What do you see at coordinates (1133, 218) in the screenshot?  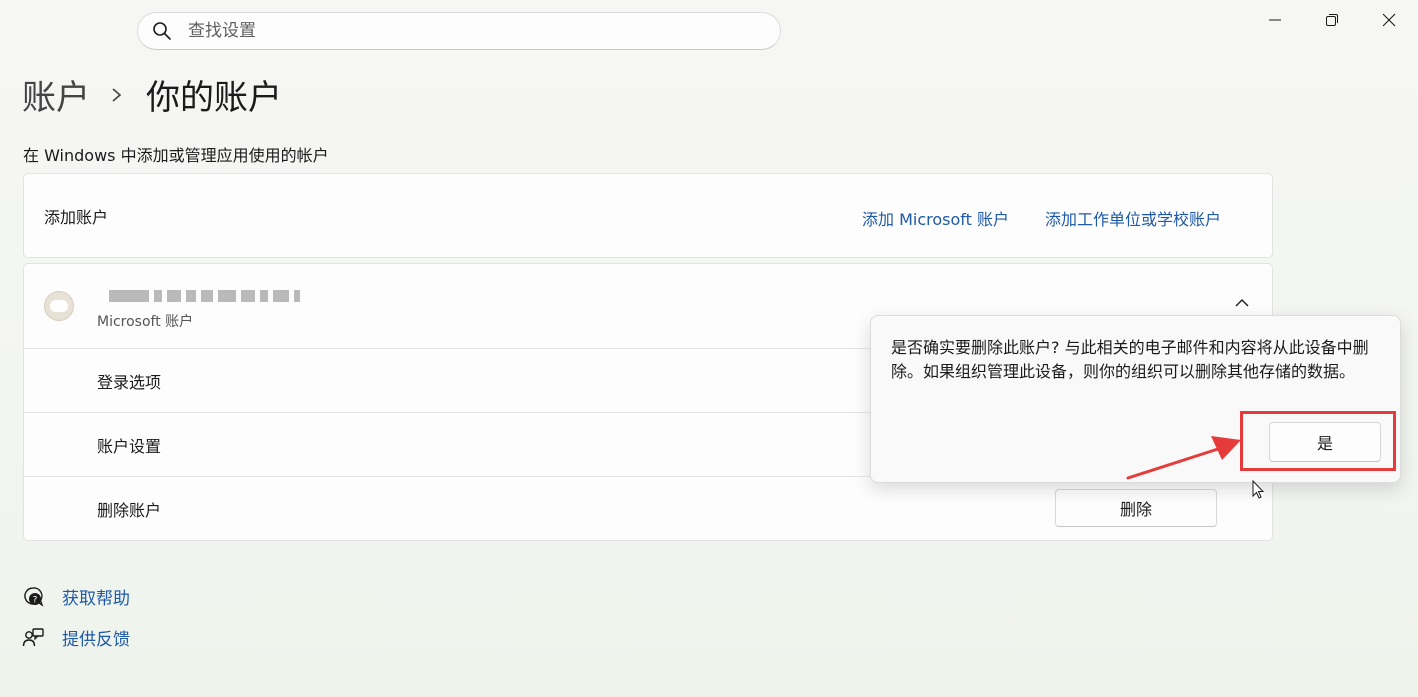 I see `add-work-account-link: 添加工作单位或学校账户` at bounding box center [1133, 218].